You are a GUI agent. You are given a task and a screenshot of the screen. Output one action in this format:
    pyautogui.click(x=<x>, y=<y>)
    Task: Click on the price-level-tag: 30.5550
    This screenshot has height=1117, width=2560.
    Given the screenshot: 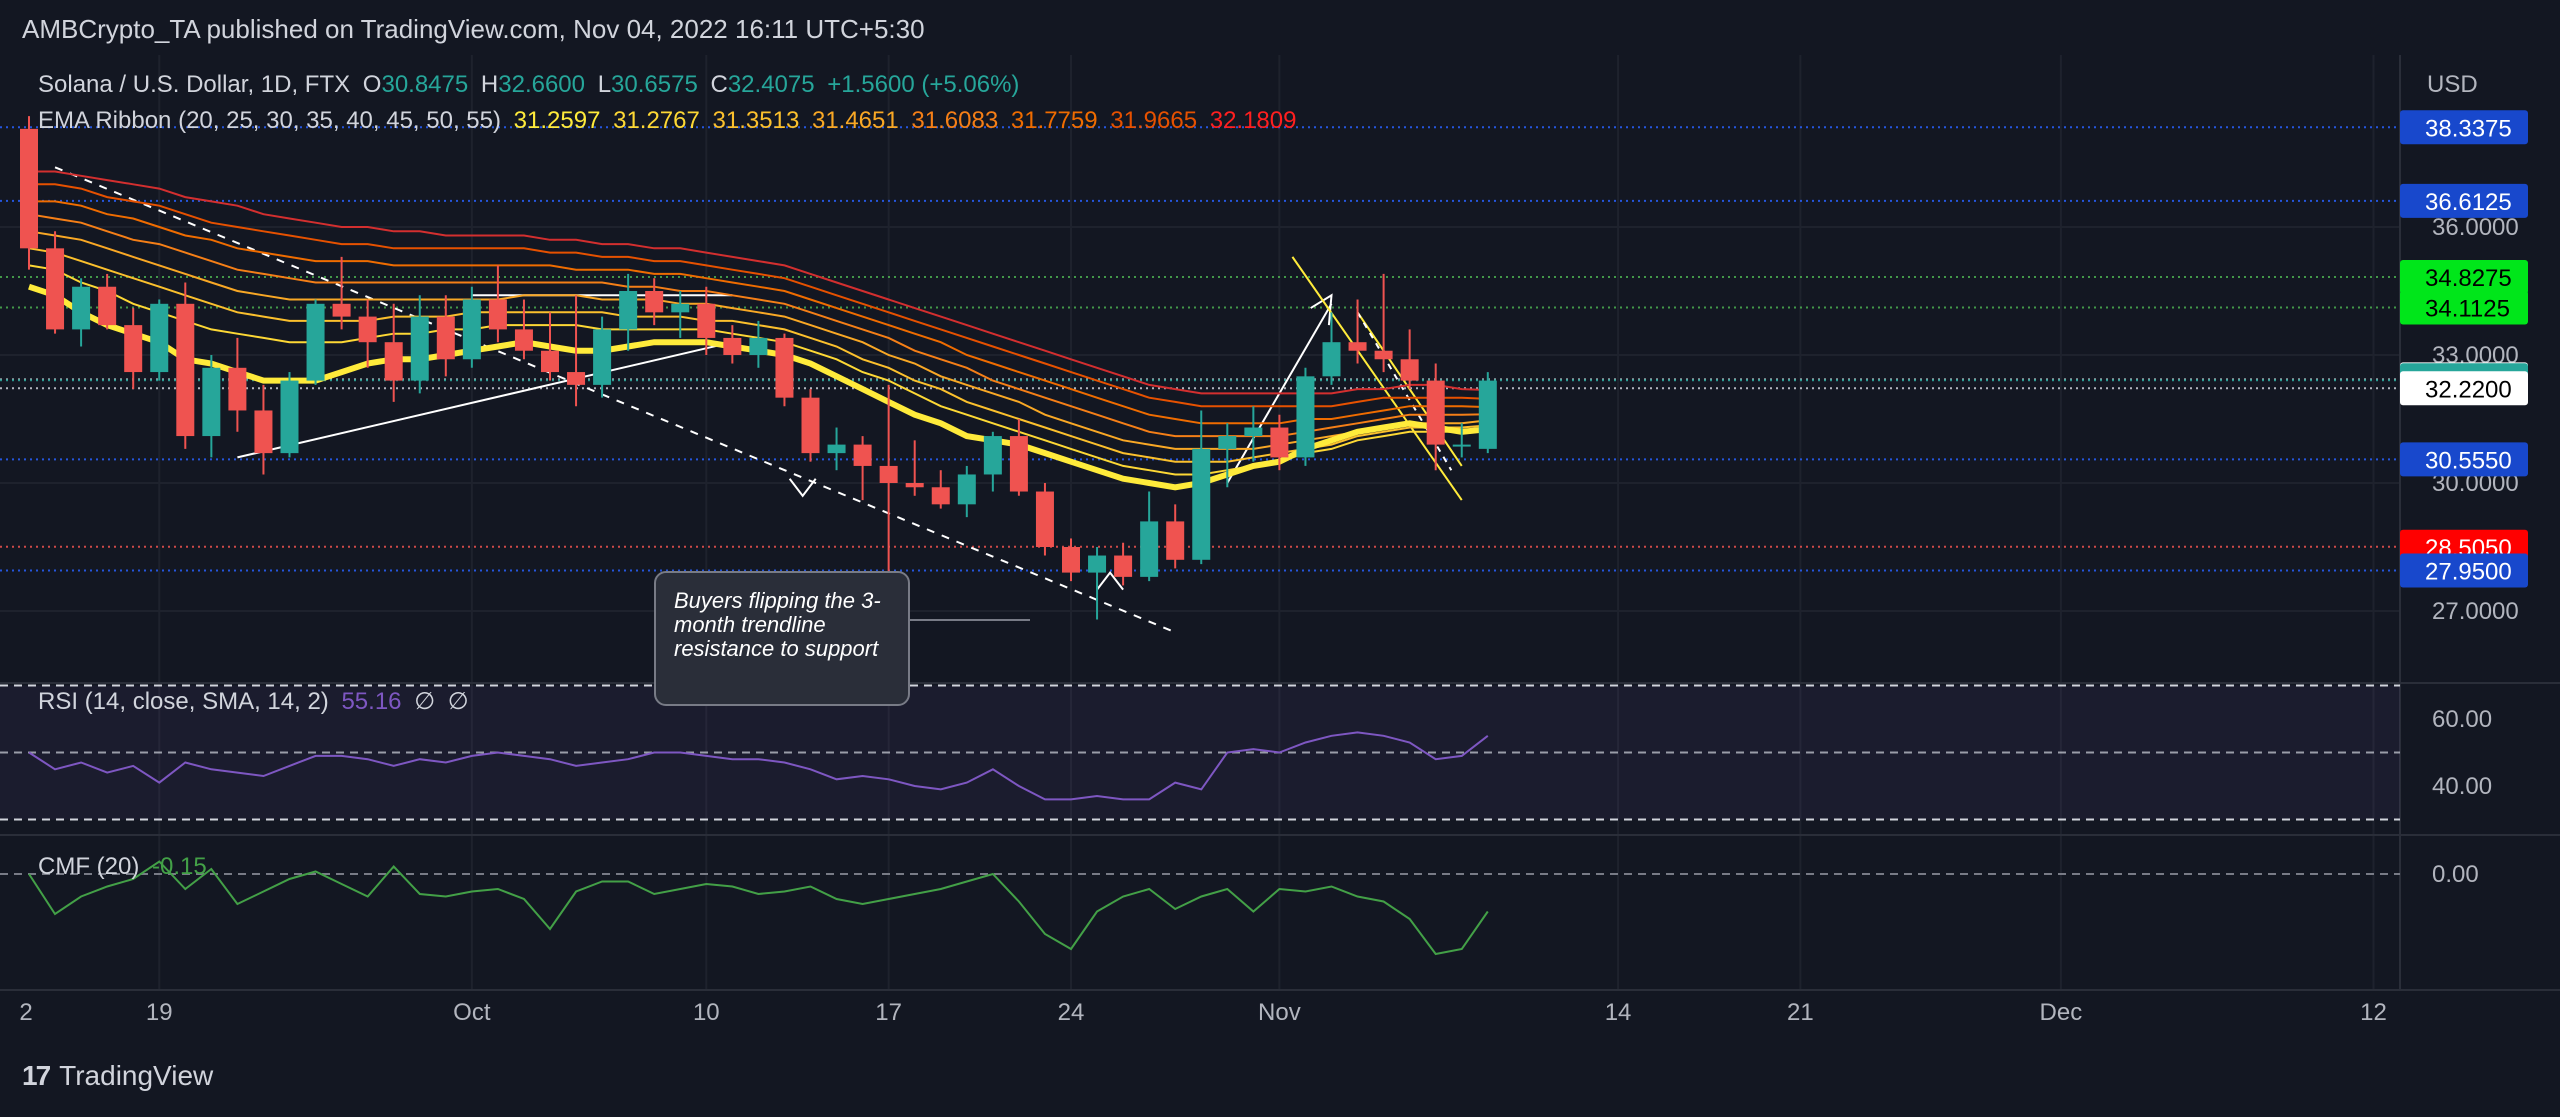 What is the action you would take?
    pyautogui.click(x=2464, y=459)
    